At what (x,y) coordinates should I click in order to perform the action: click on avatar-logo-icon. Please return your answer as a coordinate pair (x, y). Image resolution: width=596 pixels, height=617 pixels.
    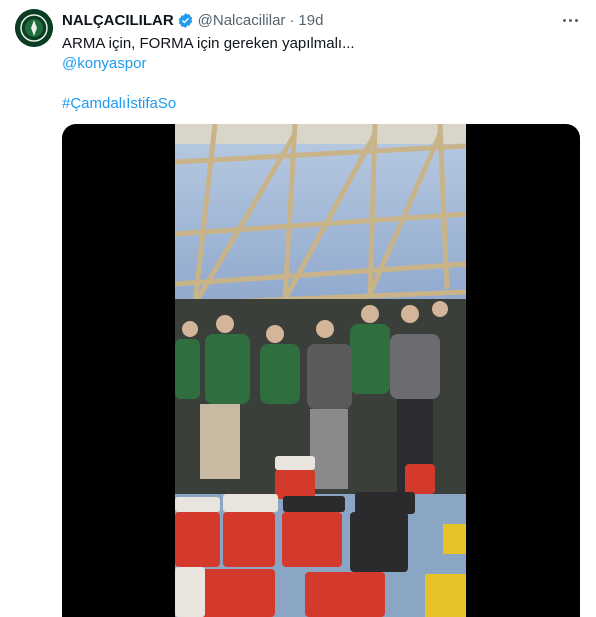
    Looking at the image, I should click on (34, 28).